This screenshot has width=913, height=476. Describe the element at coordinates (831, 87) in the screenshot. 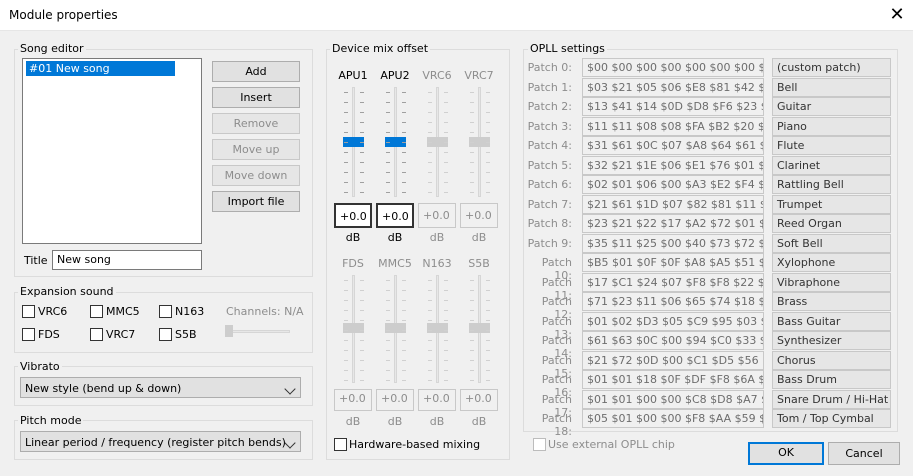

I see `patch-name-button: Bell` at that location.